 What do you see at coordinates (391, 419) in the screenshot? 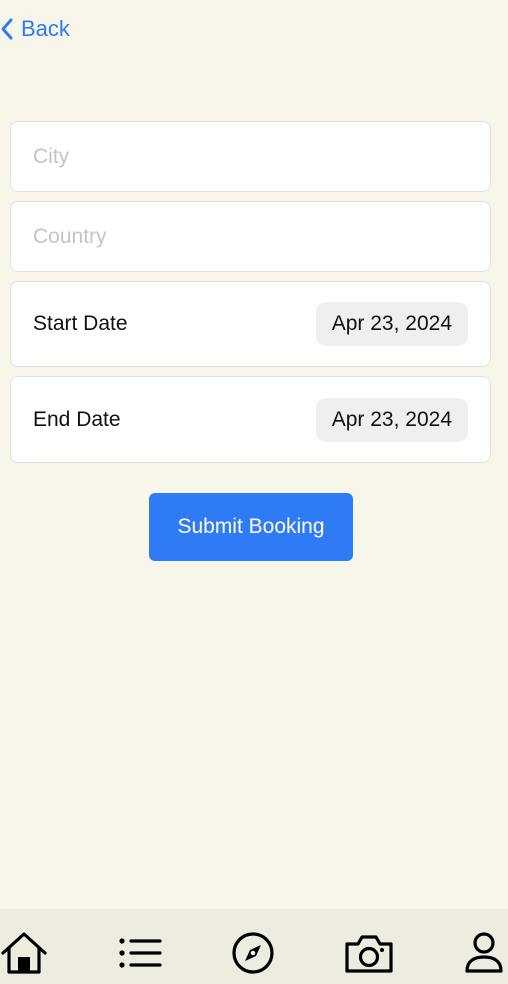
I see `end-date-picker: Apr 23, 2024` at bounding box center [391, 419].